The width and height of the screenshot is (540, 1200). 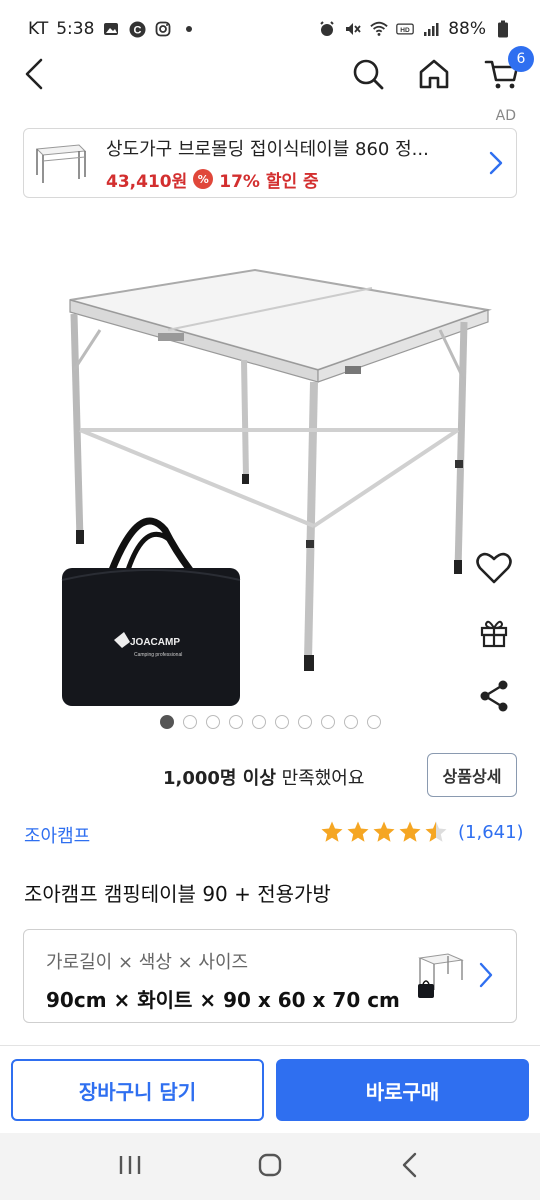 I want to click on home-system-button, so click(x=270, y=1167).